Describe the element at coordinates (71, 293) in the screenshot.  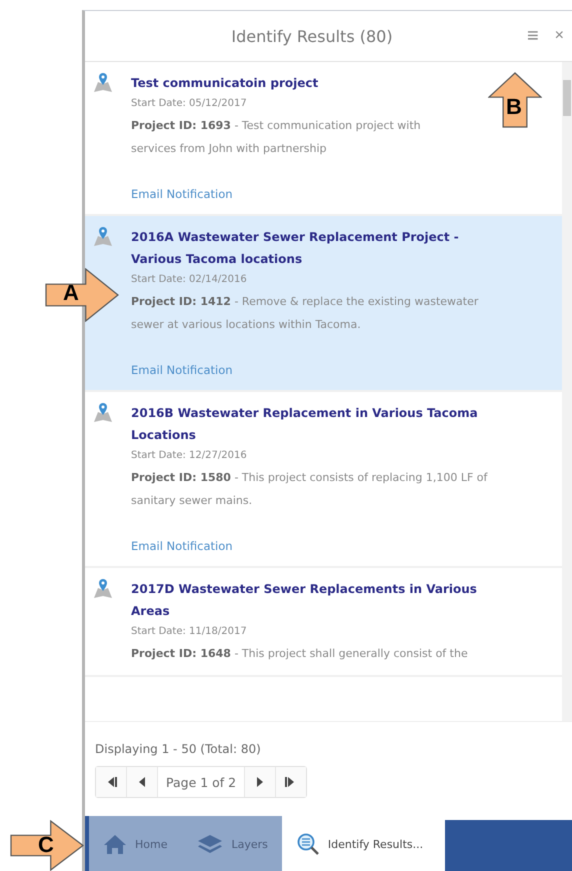
I see `callout-label: A` at that location.